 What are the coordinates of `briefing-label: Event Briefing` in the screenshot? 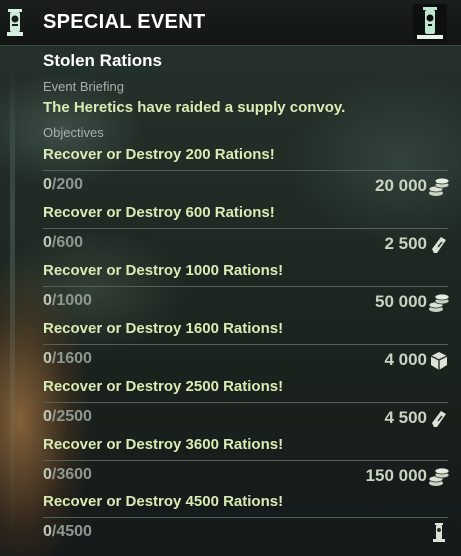 It's located at (83, 86).